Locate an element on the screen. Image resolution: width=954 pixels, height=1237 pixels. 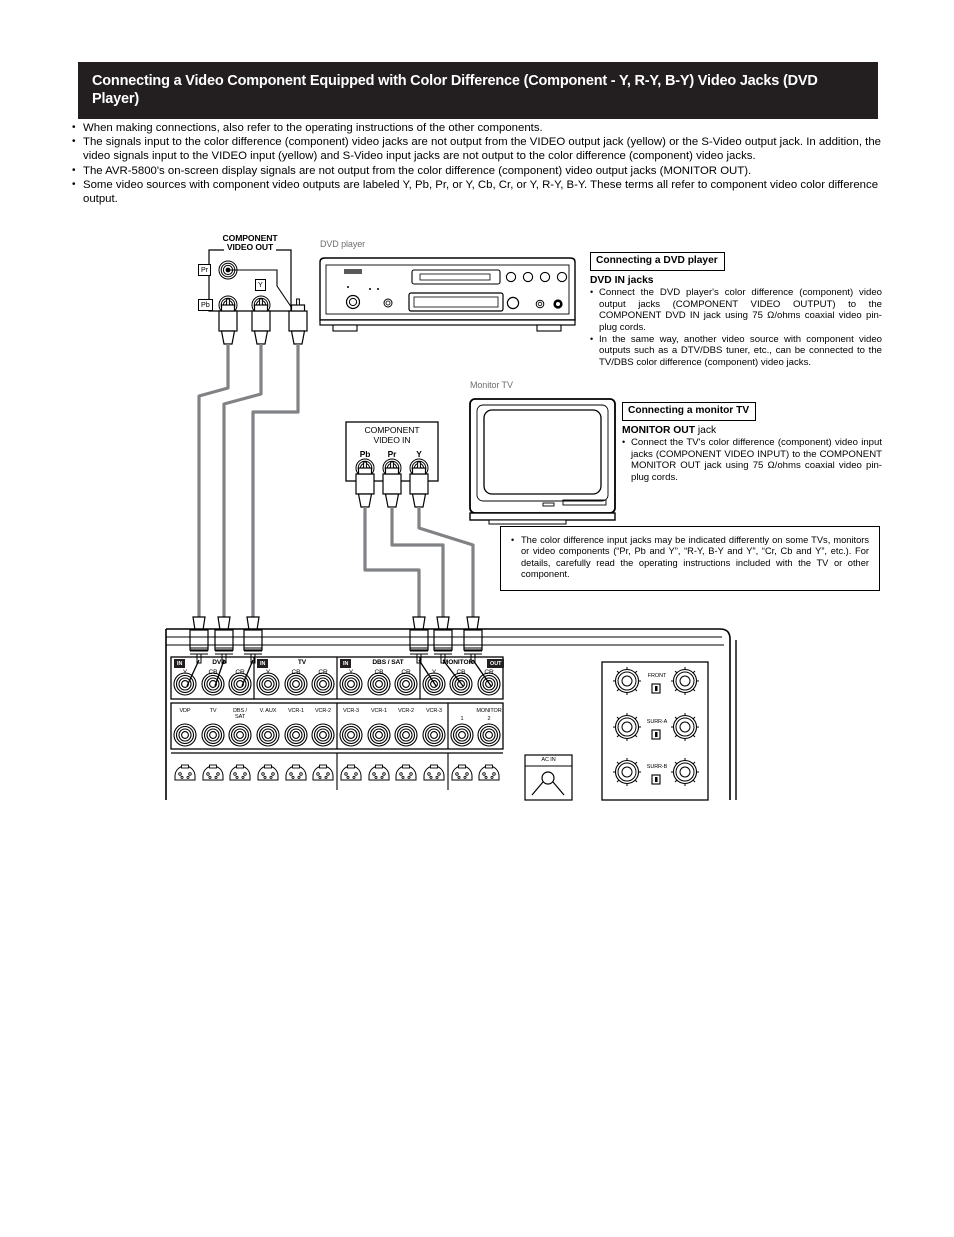
video-jack-label-vcr2-in: VCR-2 is located at coordinates (322, 711).